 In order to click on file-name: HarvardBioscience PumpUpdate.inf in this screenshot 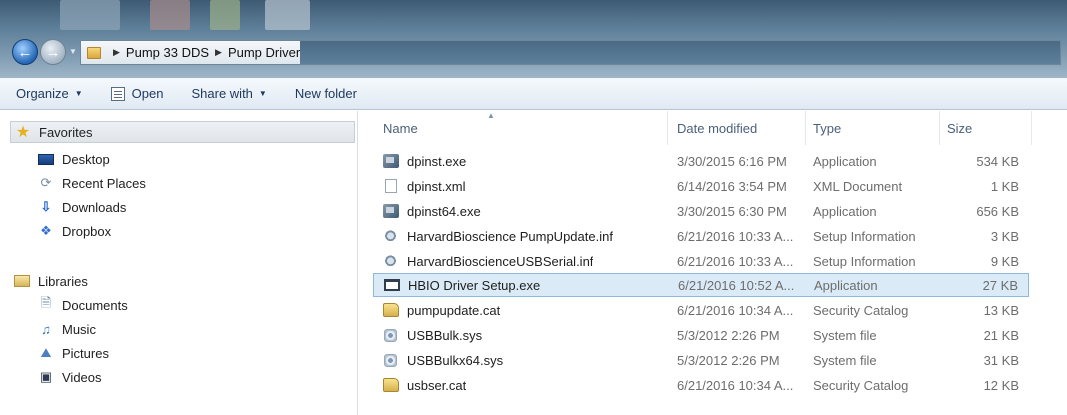, I will do `click(510, 236)`.